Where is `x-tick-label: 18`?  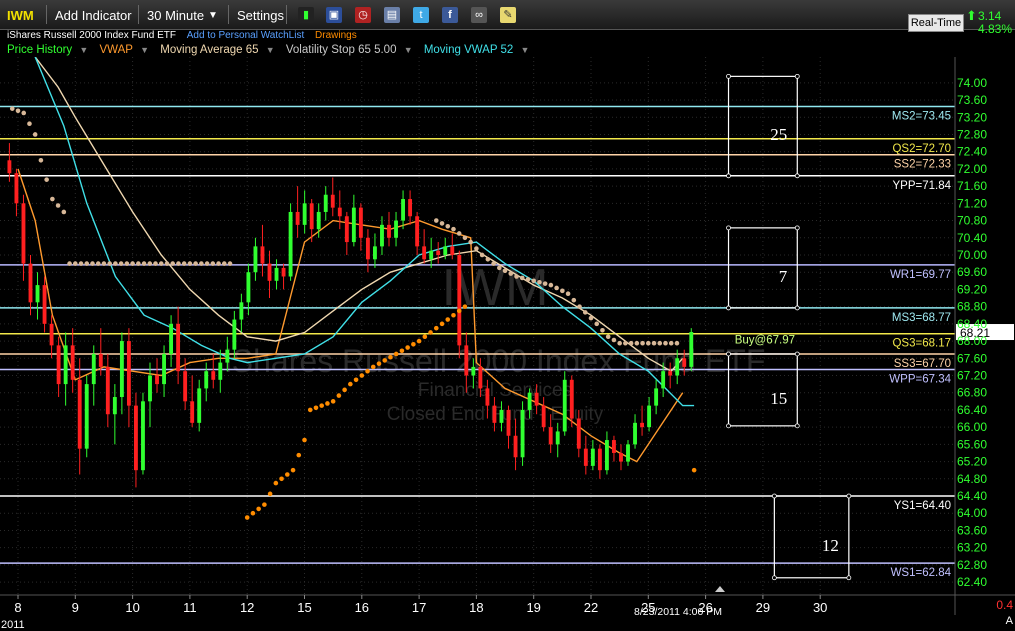 x-tick-label: 18 is located at coordinates (476, 607).